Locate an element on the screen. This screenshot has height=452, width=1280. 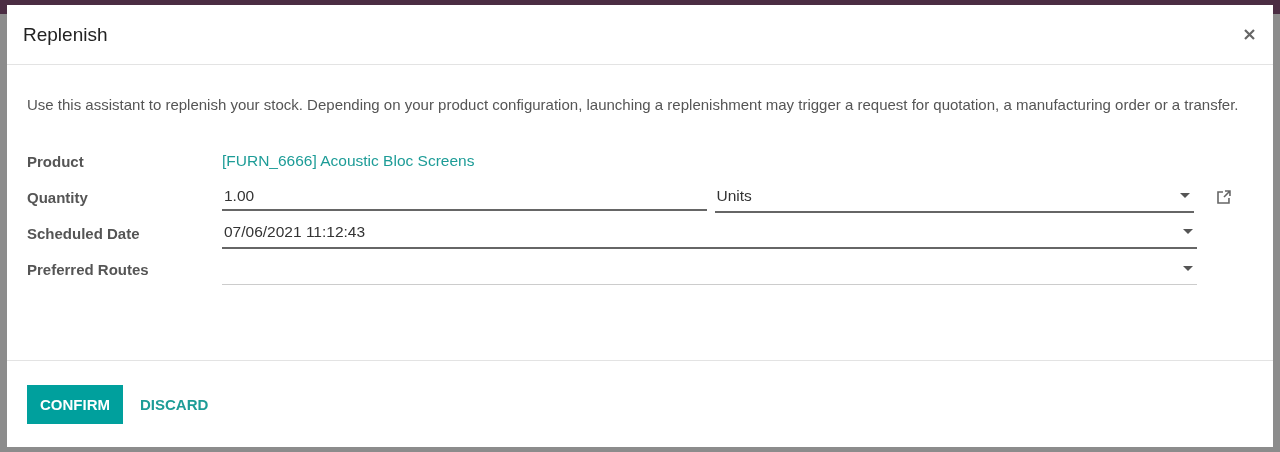
unit-dropdown: Units is located at coordinates (954, 197).